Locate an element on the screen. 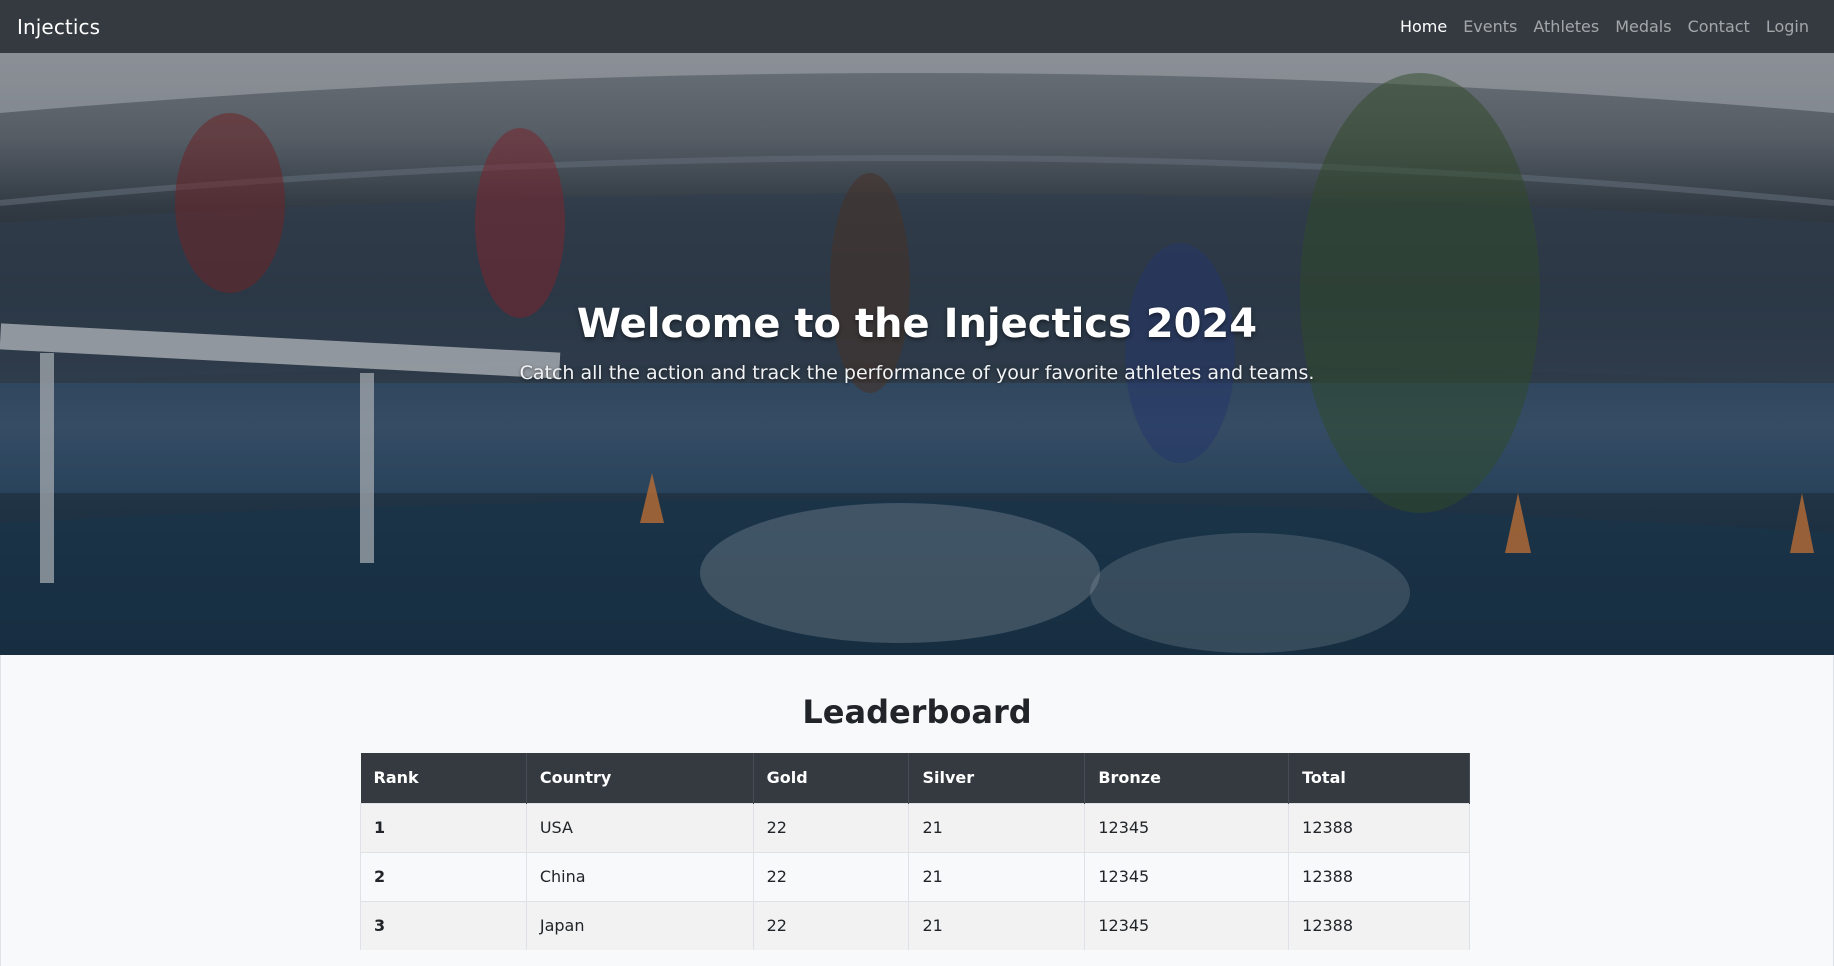 The image size is (1834, 966). table-header-row: Rank Country Gold Silver Bronze Total is located at coordinates (915, 778).